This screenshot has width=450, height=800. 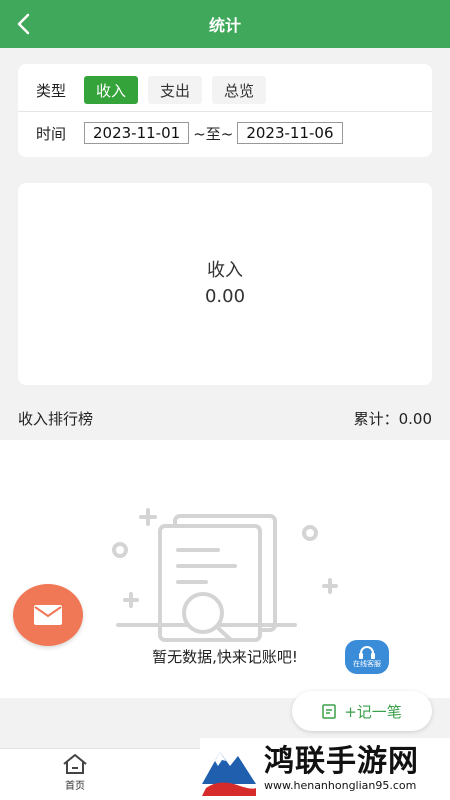 I want to click on page-title: 统计, so click(x=224, y=25).